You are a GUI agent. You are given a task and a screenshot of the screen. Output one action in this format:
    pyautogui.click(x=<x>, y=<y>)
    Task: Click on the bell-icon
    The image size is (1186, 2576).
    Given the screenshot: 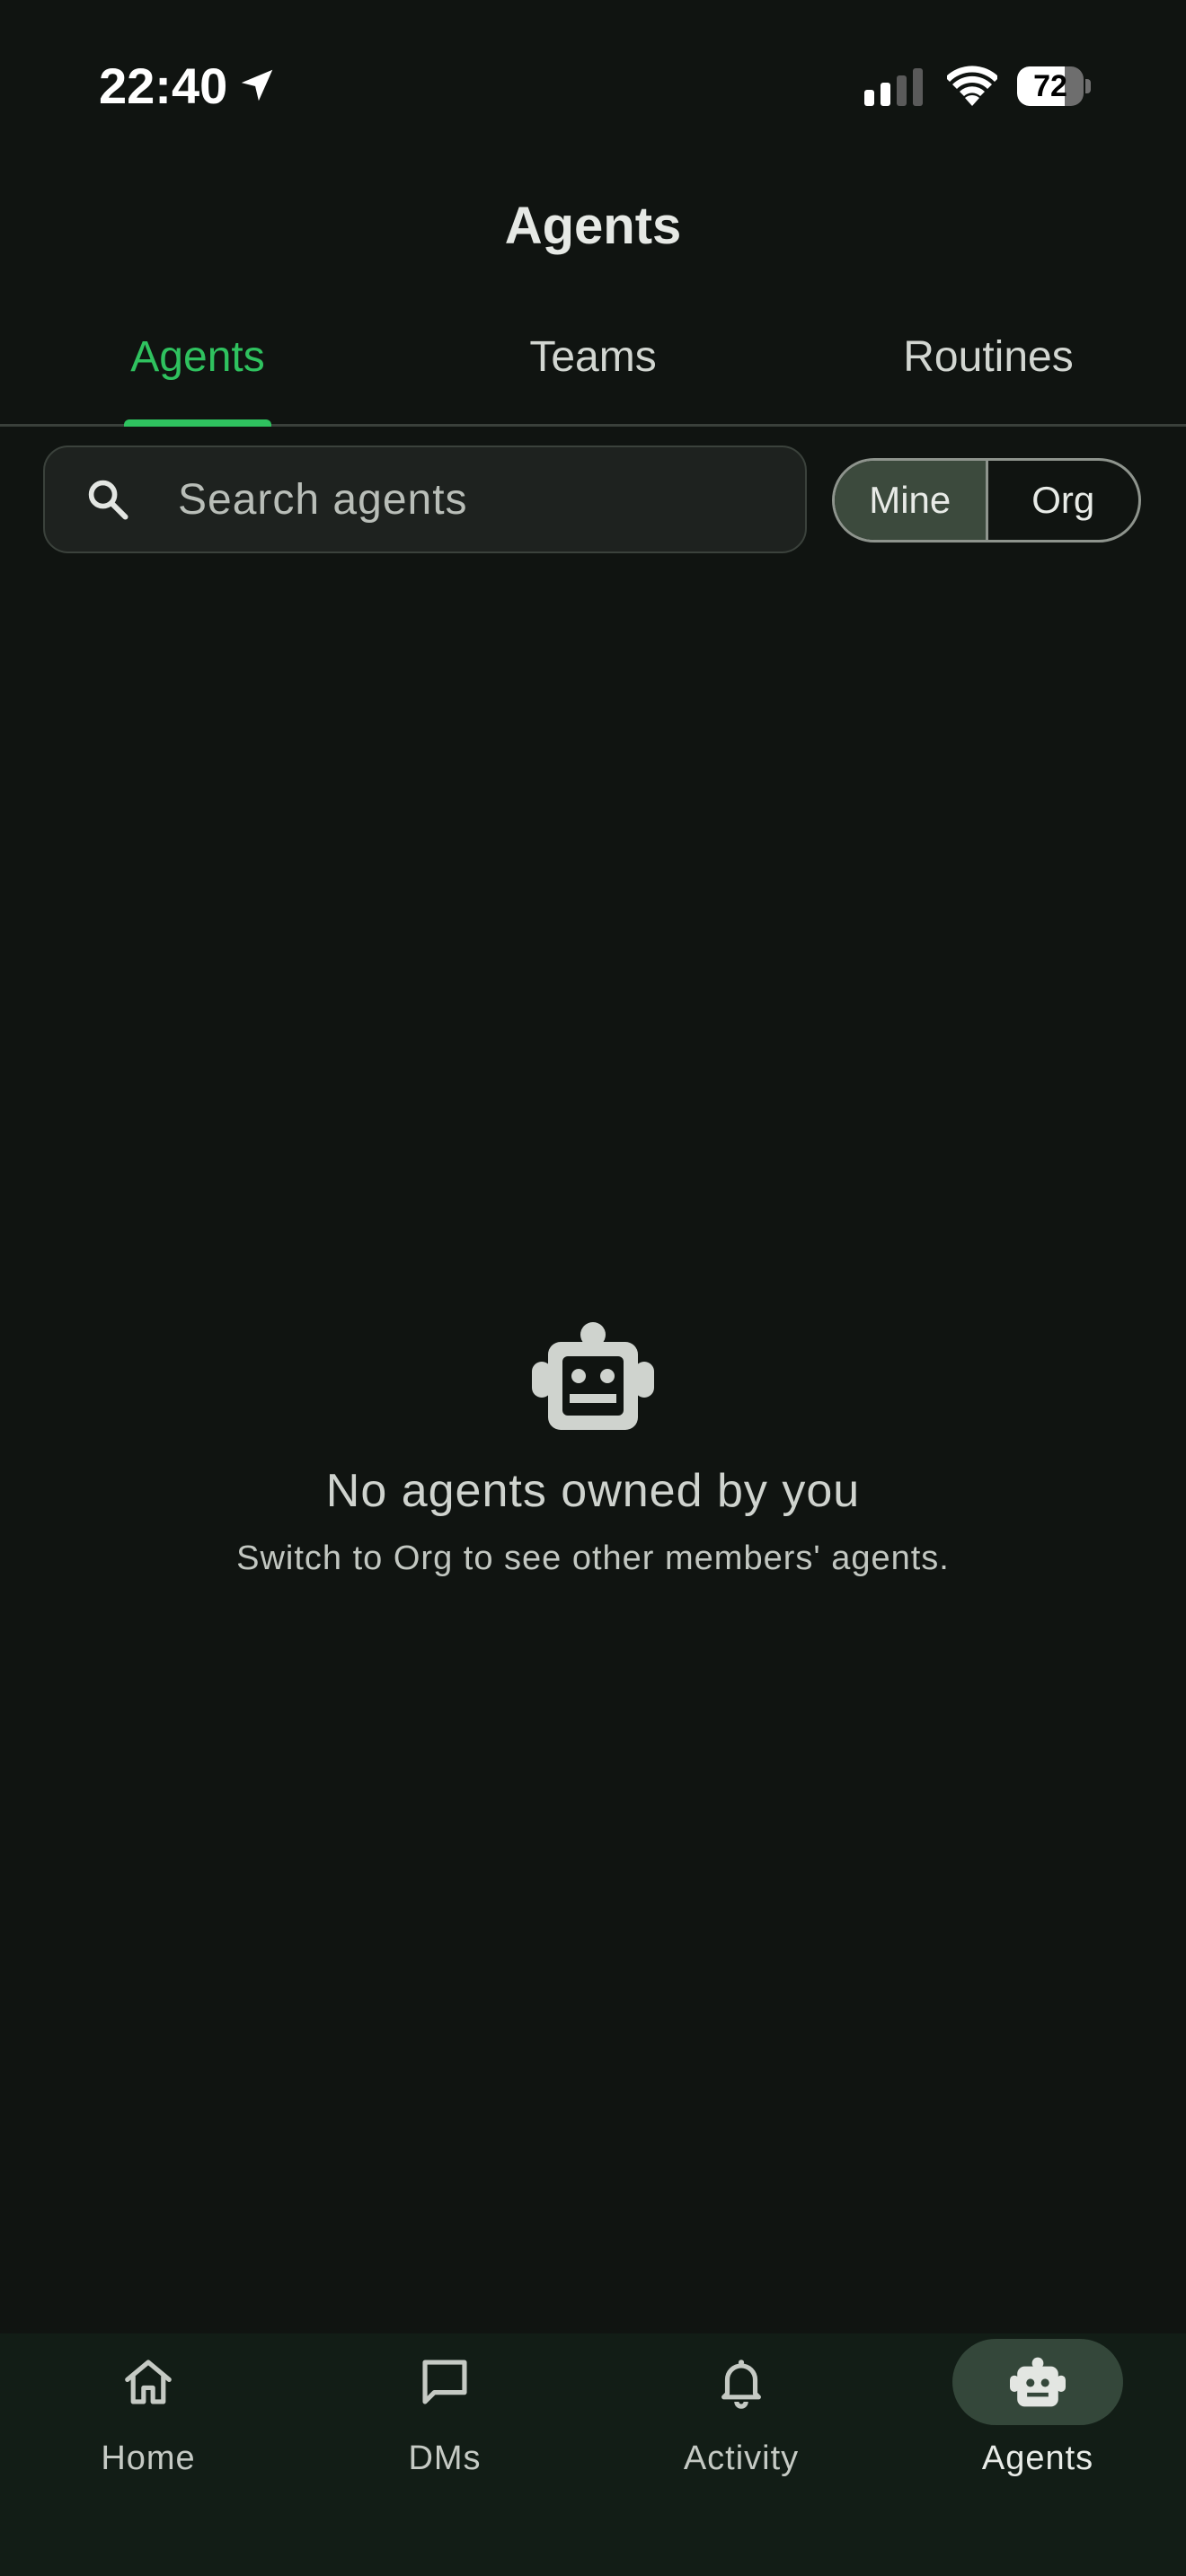 What is the action you would take?
    pyautogui.click(x=741, y=2384)
    